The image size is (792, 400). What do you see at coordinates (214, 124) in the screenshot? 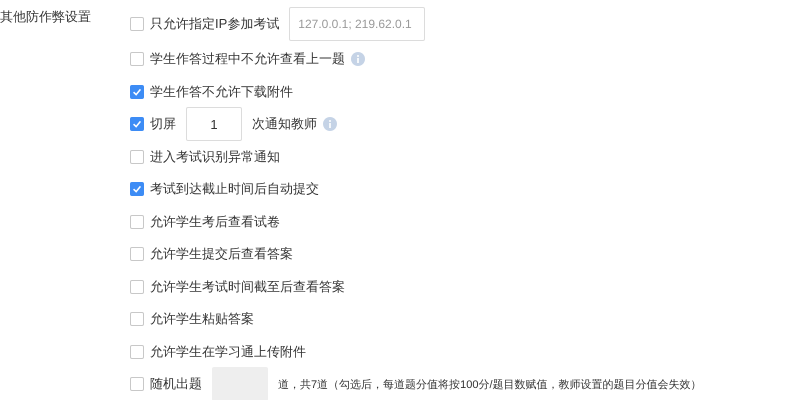
I see `count-input-field: 1` at bounding box center [214, 124].